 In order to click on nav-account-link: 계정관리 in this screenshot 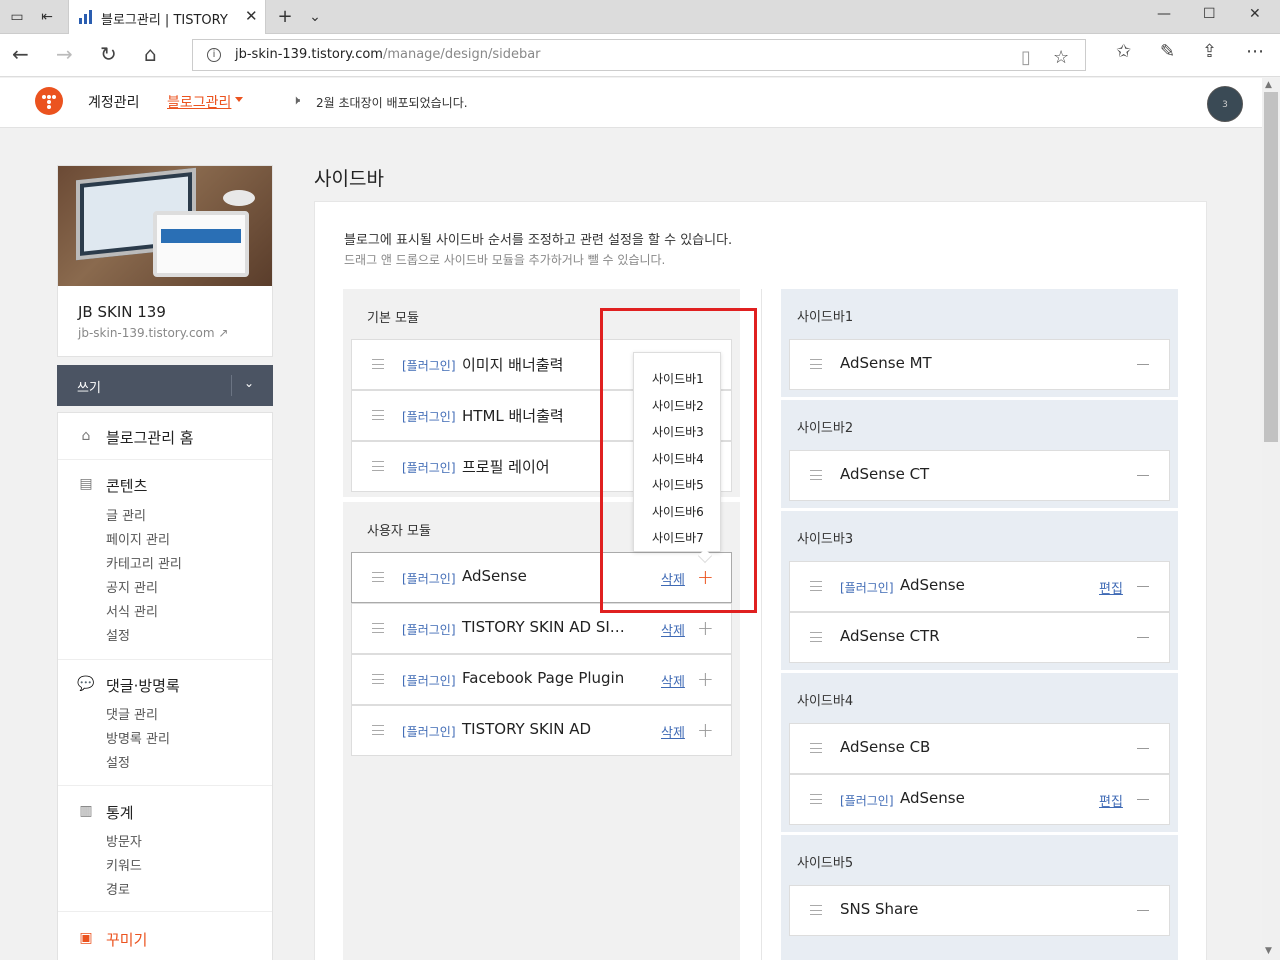, I will do `click(114, 102)`.